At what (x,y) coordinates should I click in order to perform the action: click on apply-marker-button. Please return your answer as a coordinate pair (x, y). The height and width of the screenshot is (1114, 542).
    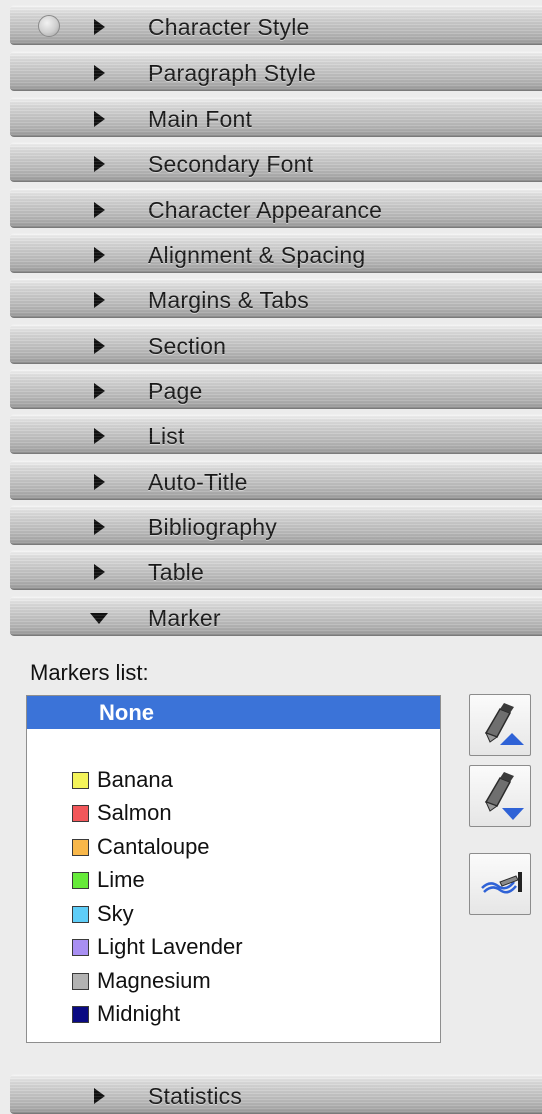
    Looking at the image, I should click on (500, 884).